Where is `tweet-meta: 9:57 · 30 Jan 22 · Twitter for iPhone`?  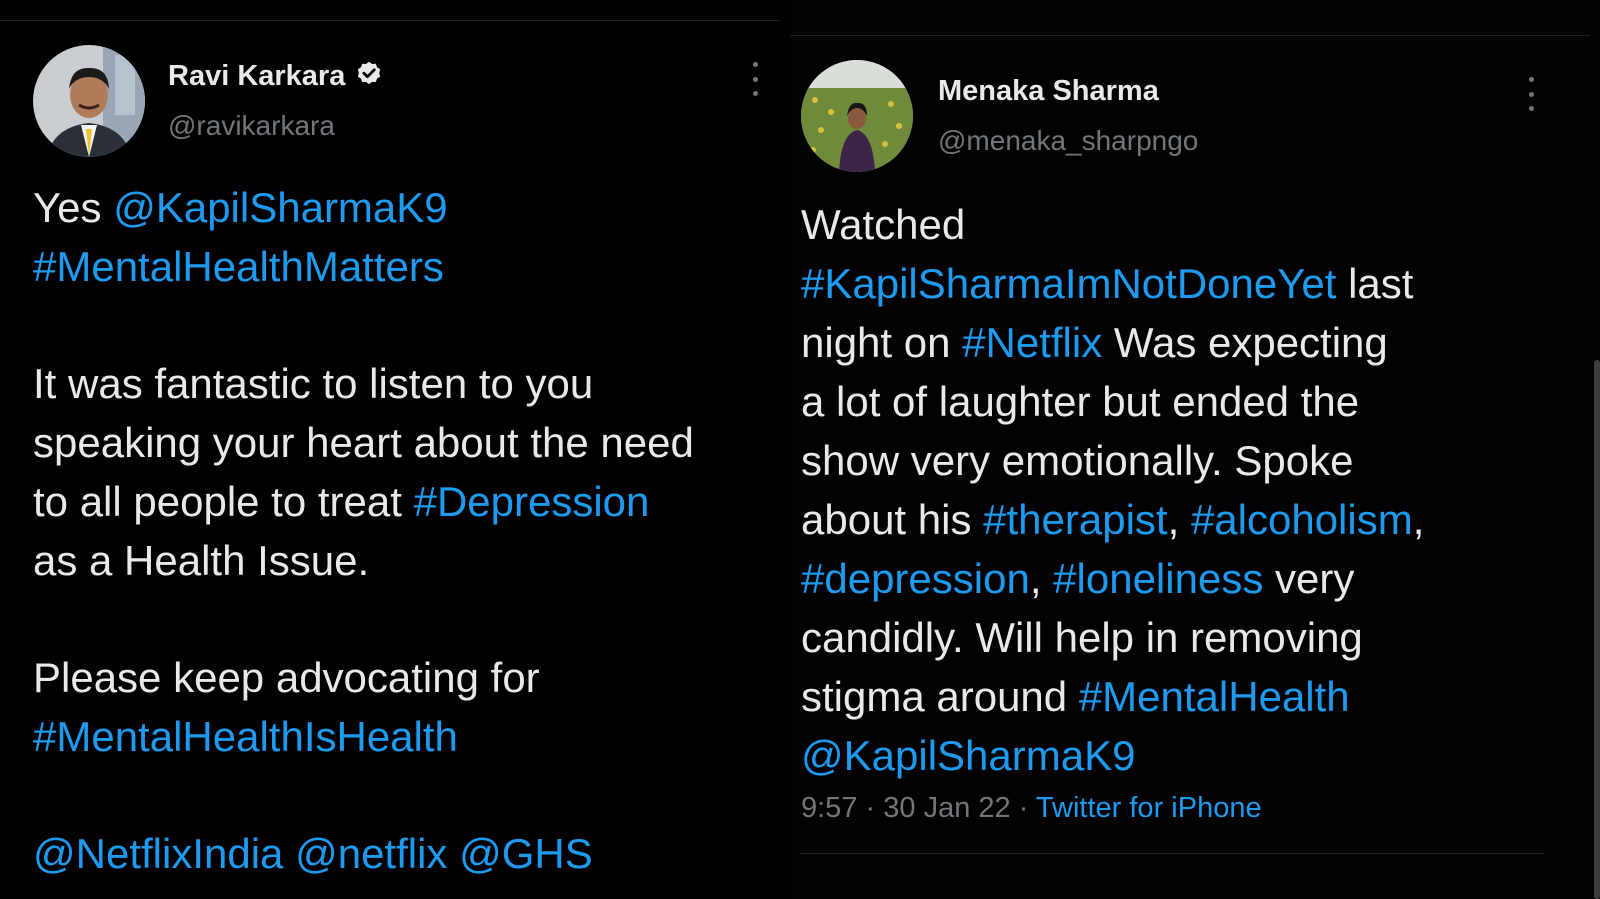
tweet-meta: 9:57 · 30 Jan 22 · Twitter for iPhone is located at coordinates (1031, 808).